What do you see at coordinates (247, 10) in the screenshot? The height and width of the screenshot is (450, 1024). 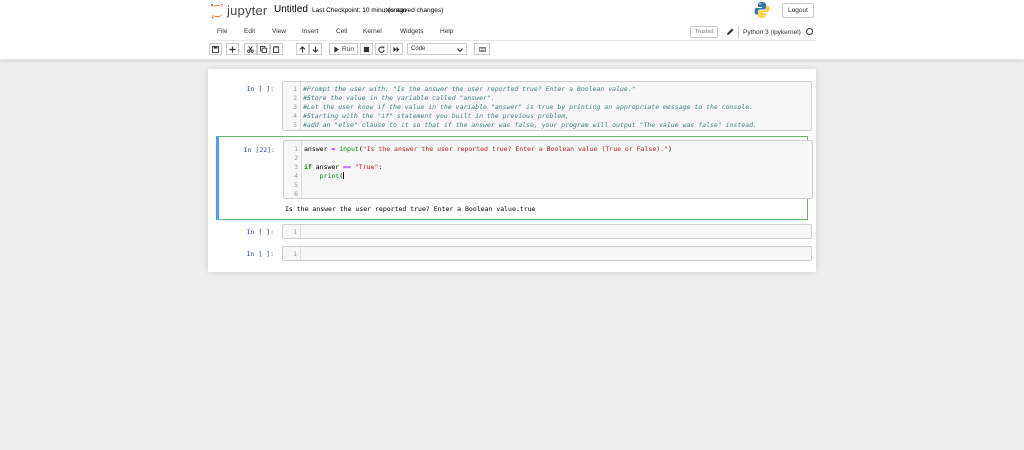 I see `logo-text: jupyter` at bounding box center [247, 10].